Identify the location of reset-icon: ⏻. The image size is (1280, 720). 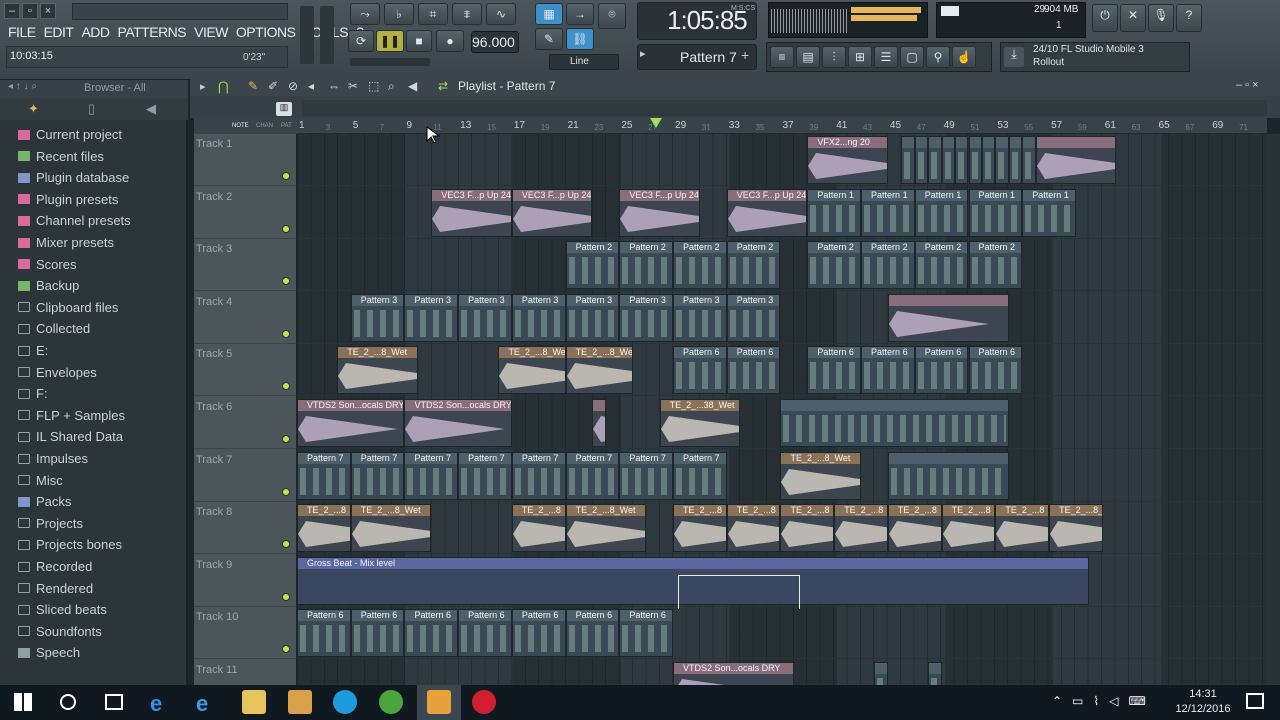
(1105, 18).